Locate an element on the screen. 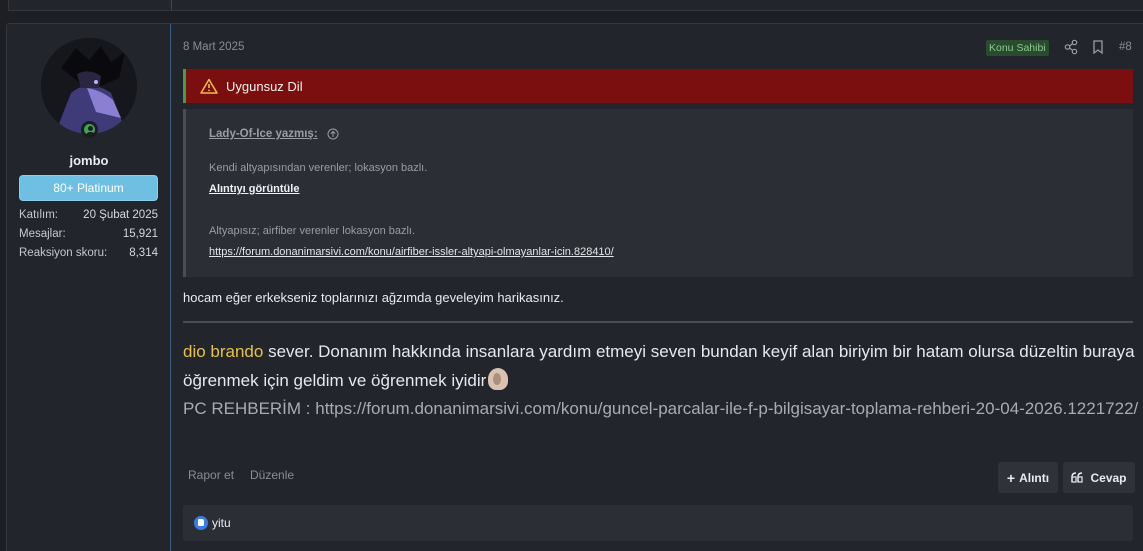  op-badge: Konu Sahibi is located at coordinates (1017, 48).